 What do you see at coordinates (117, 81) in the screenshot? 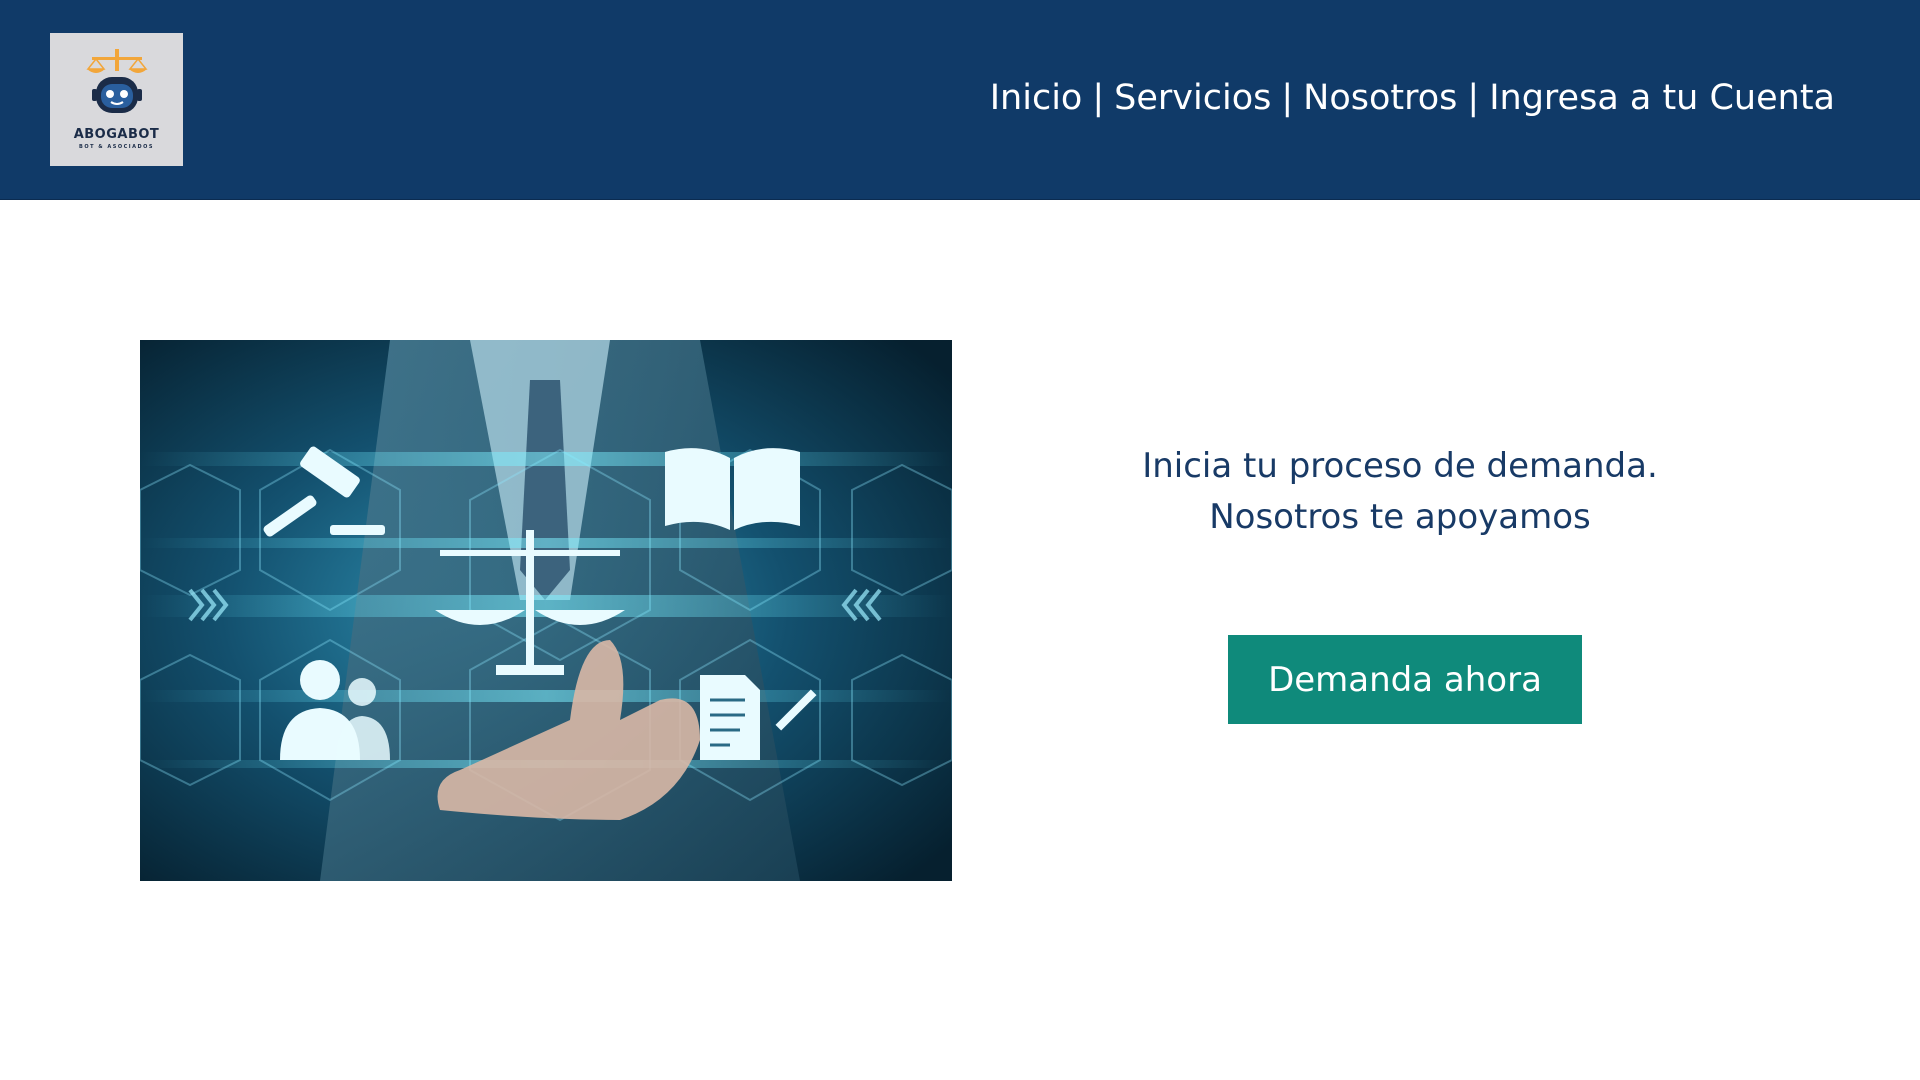
I see `robot-scale-icon` at bounding box center [117, 81].